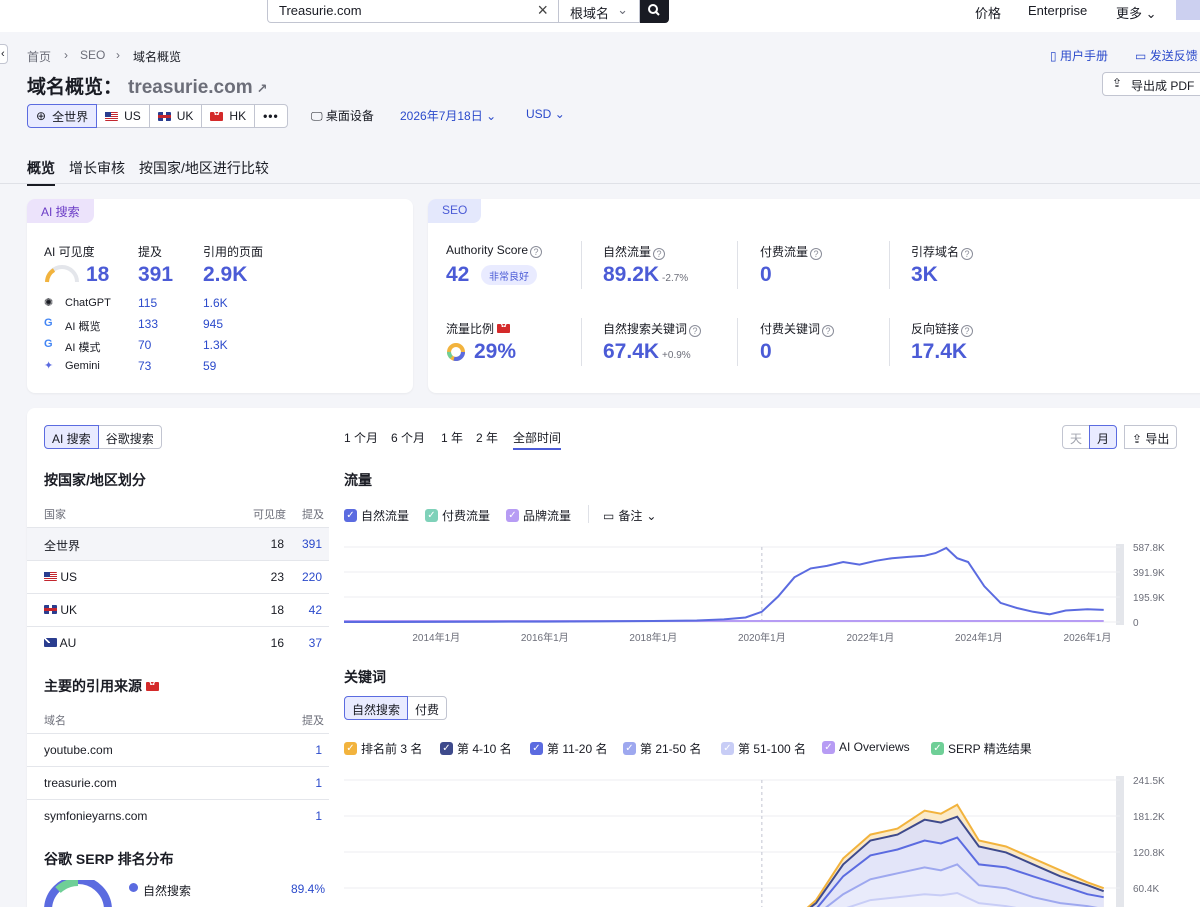 Image resolution: width=1200 pixels, height=907 pixels. I want to click on nav-more: 更多 ⌄, so click(1136, 12).